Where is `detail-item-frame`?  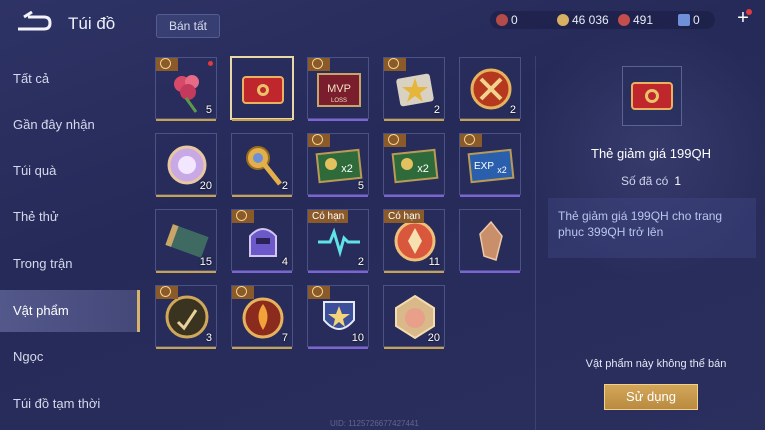 detail-item-frame is located at coordinates (652, 96).